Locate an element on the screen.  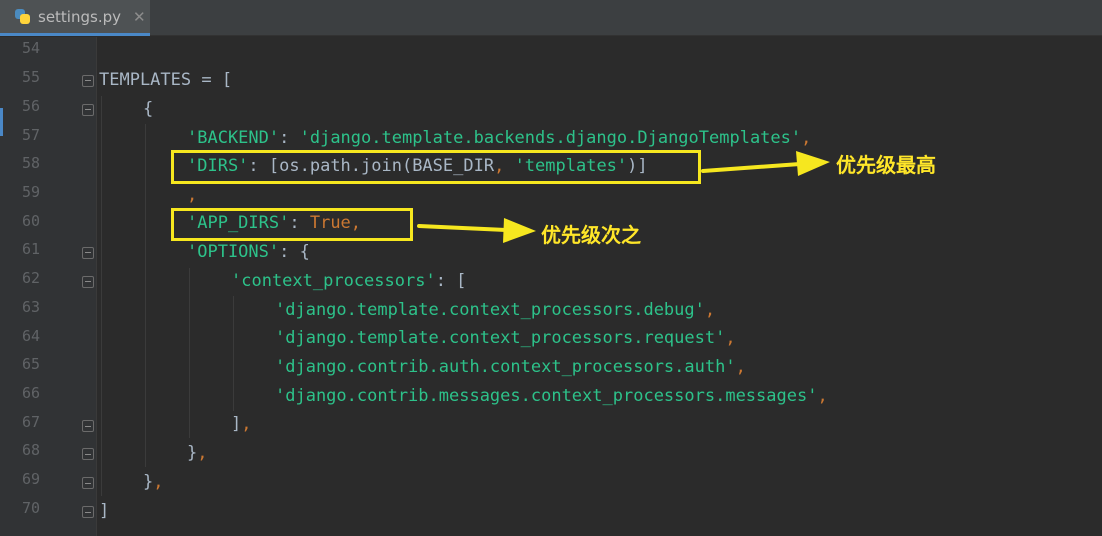
code-line-68: }, is located at coordinates (197, 453).